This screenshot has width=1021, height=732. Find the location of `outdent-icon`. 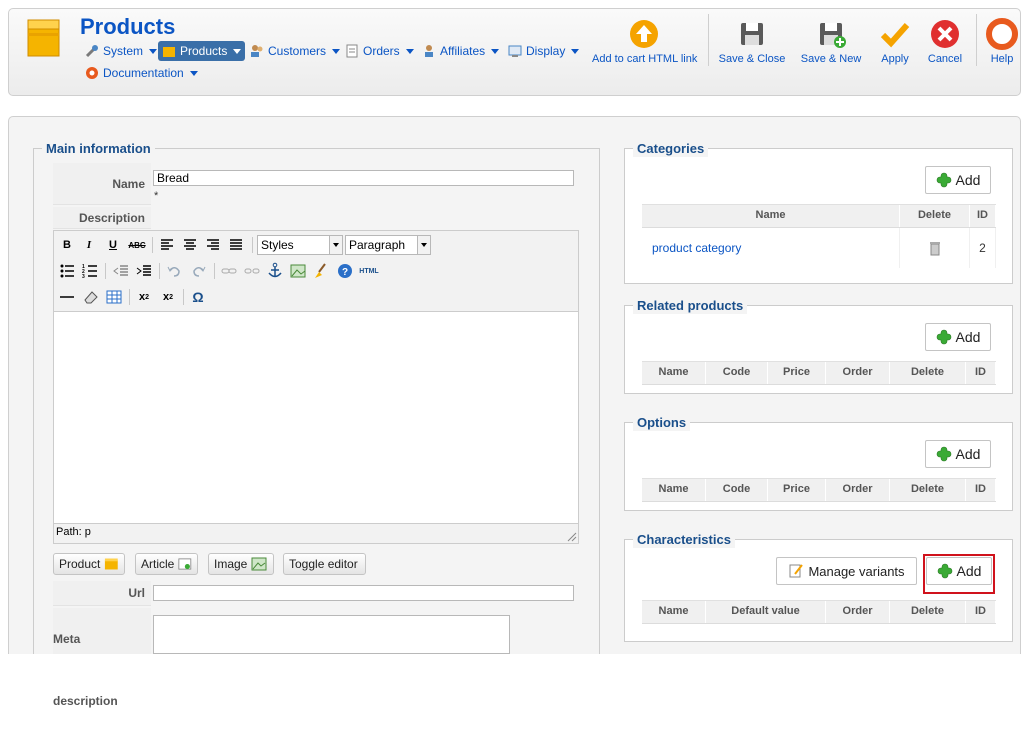

outdent-icon is located at coordinates (121, 271).